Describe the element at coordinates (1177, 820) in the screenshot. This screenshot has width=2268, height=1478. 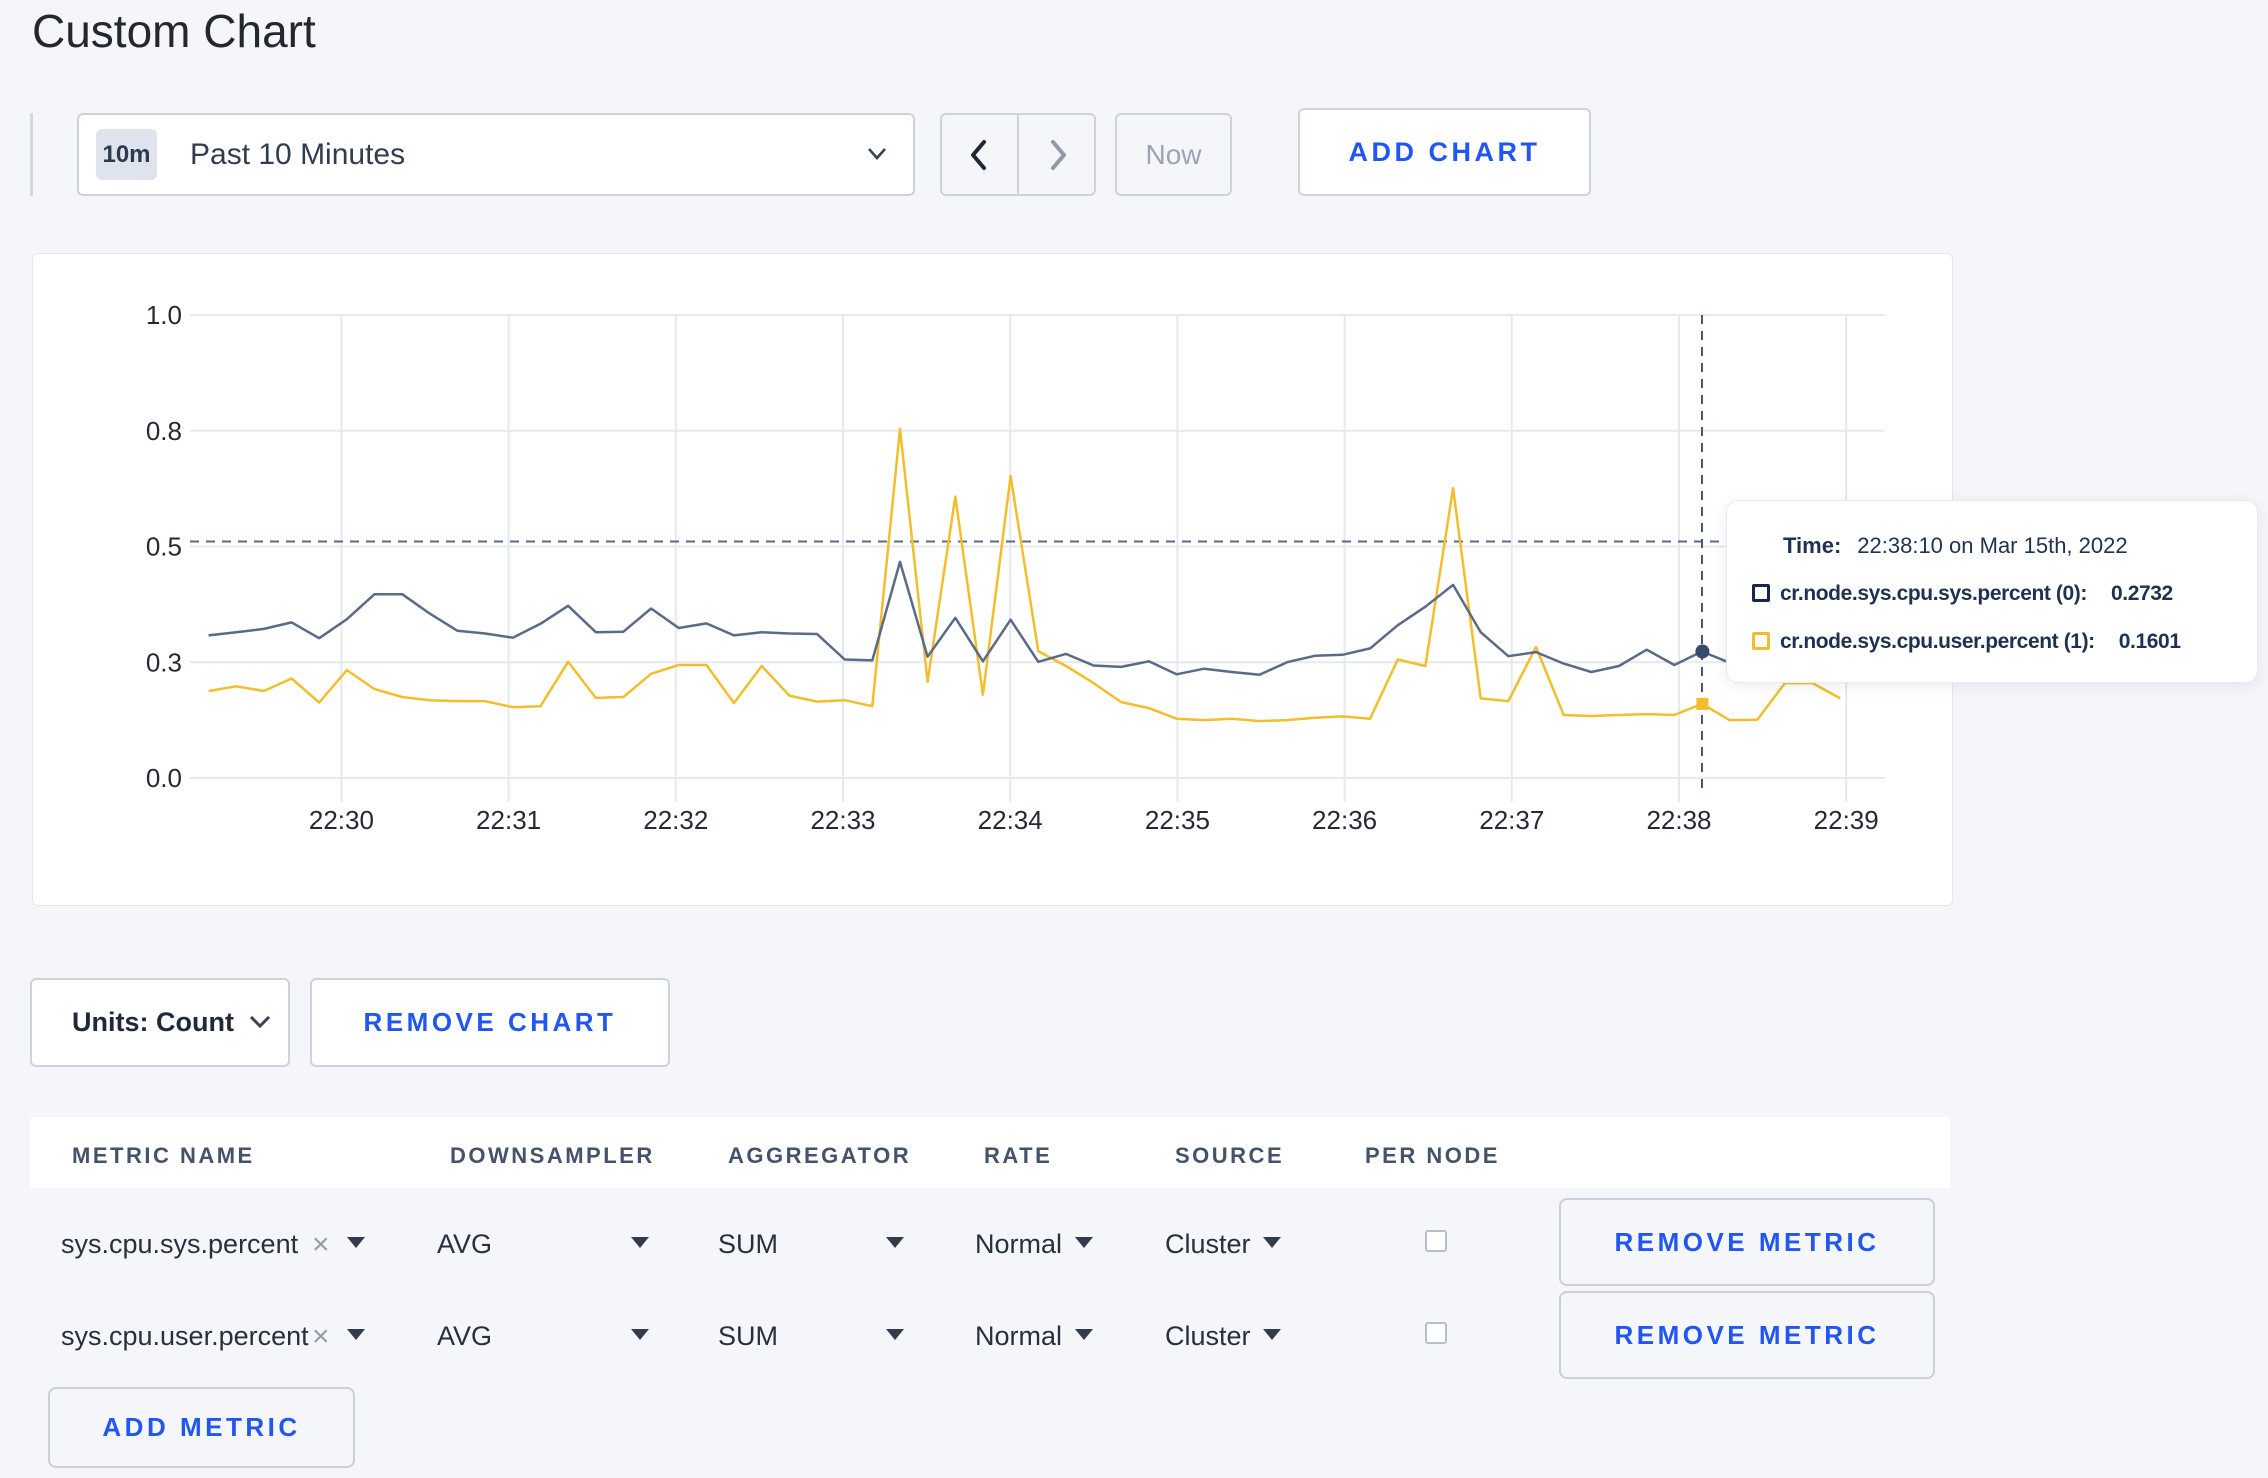
I see `svg-text: 22:35` at that location.